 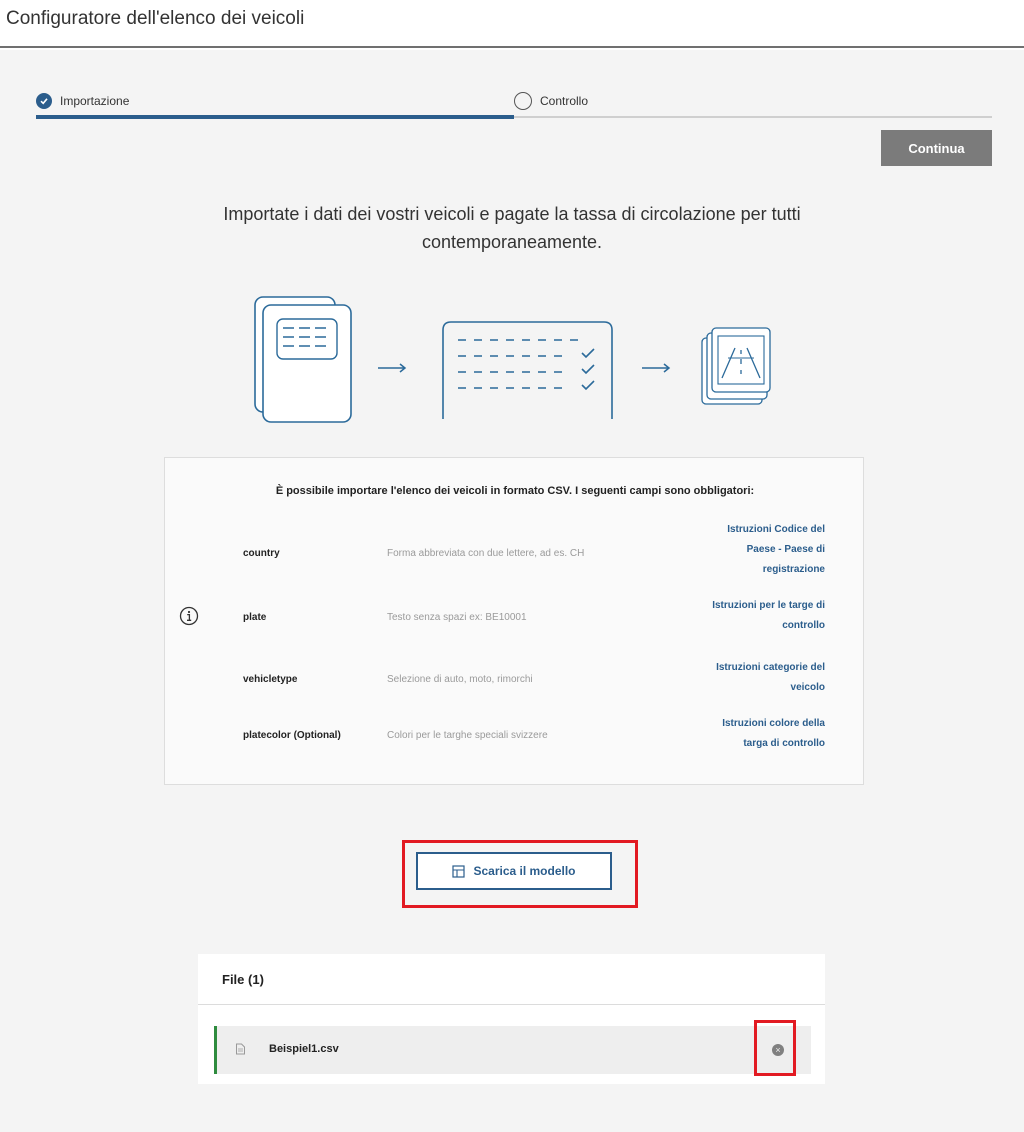 I want to click on file-icon, so click(x=240, y=1049).